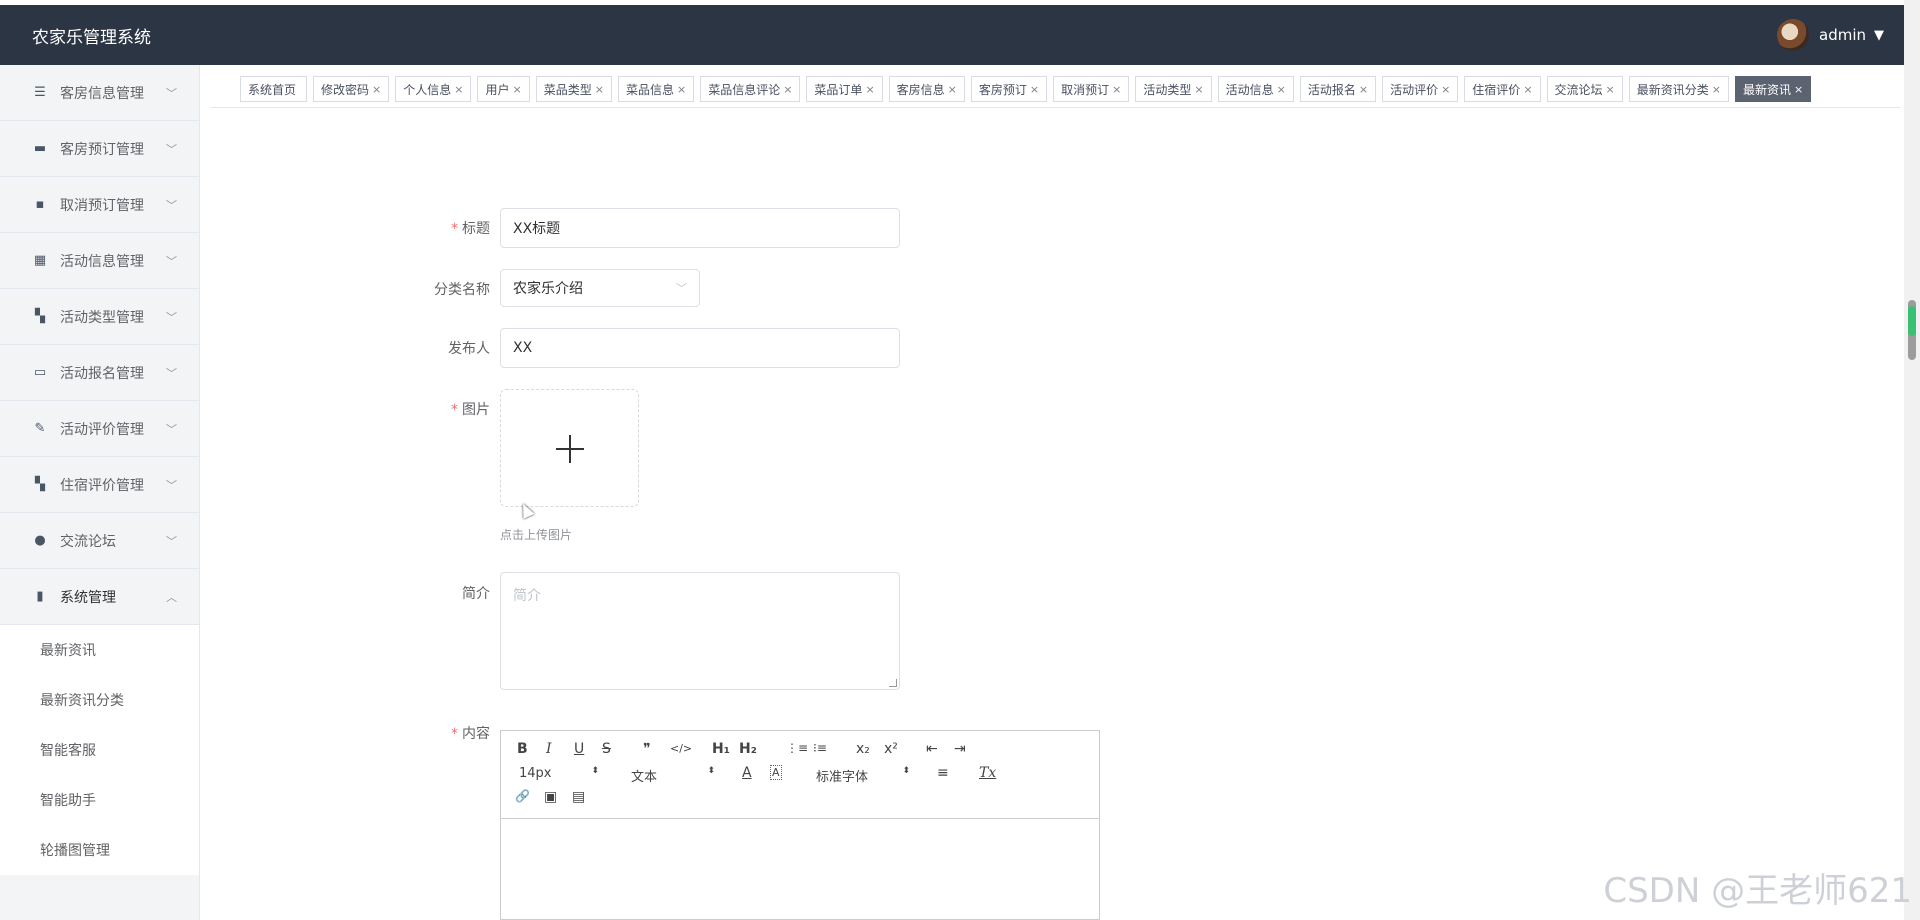 This screenshot has height=920, width=1920. I want to click on tag-label: 最新资讯分类, so click(1672, 89).